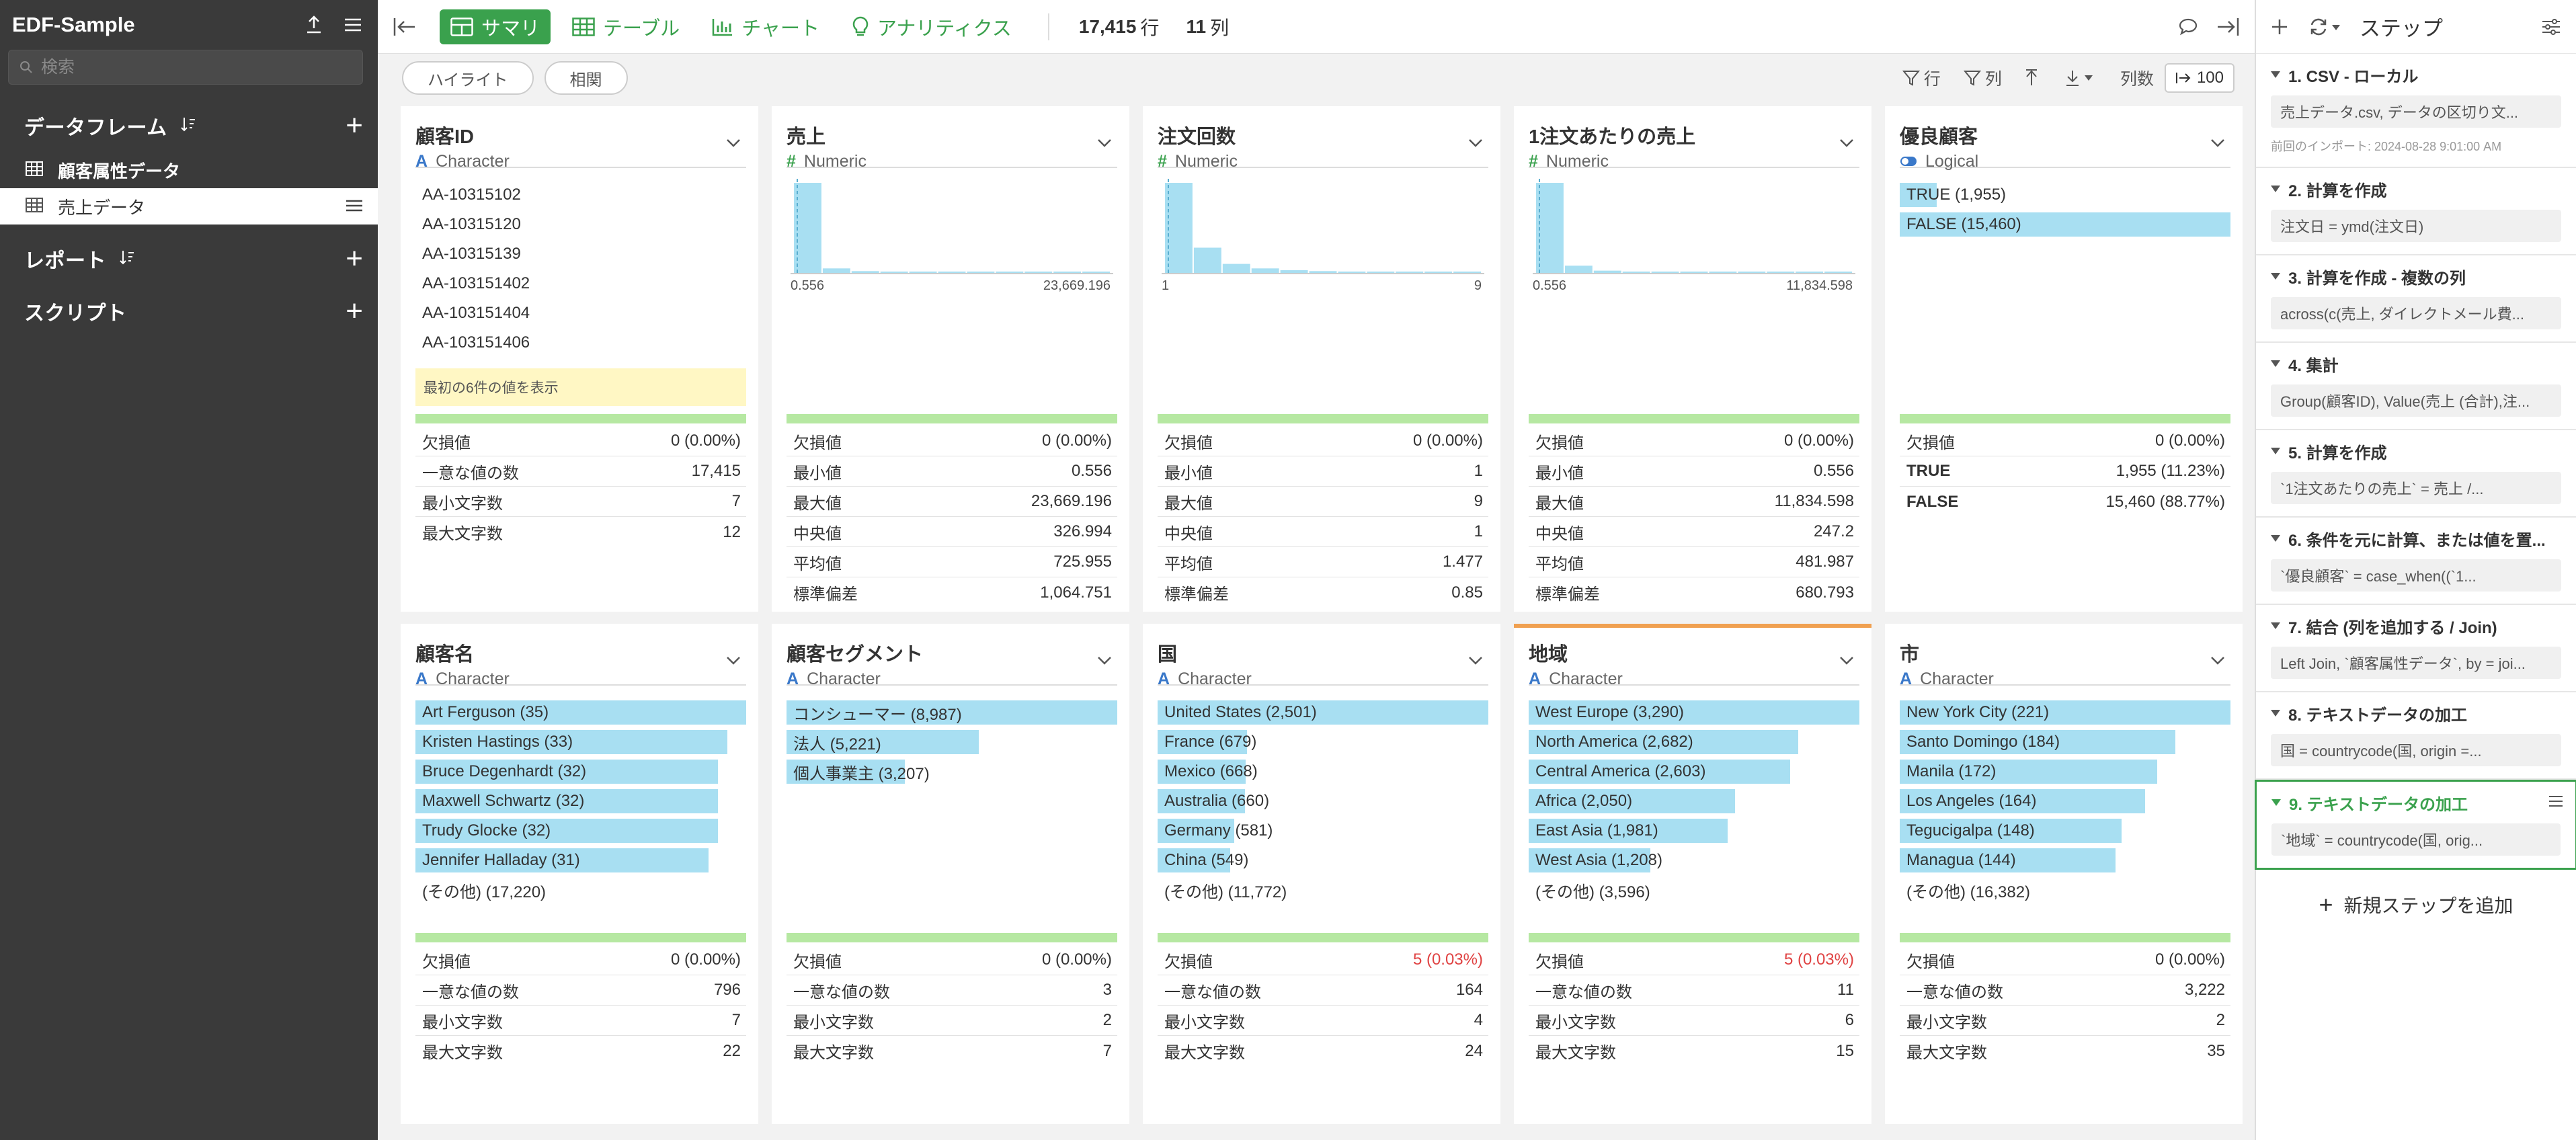  I want to click on value-bar: TRUE (1,955), so click(2065, 195).